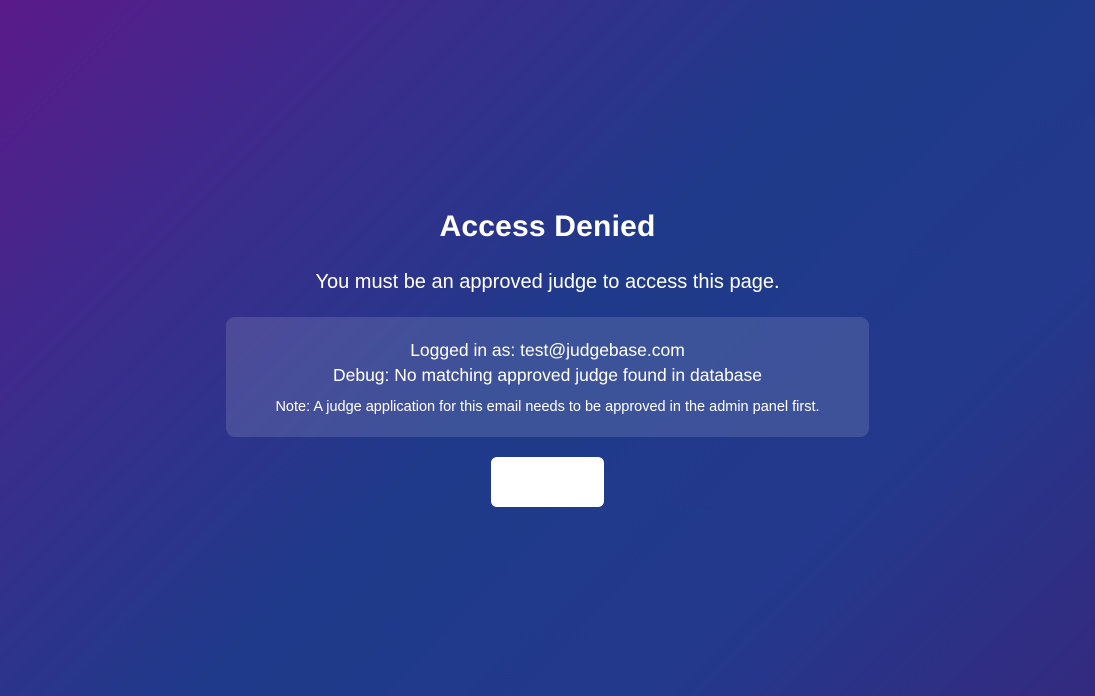  What do you see at coordinates (547, 226) in the screenshot?
I see `page-title: Access Denied` at bounding box center [547, 226].